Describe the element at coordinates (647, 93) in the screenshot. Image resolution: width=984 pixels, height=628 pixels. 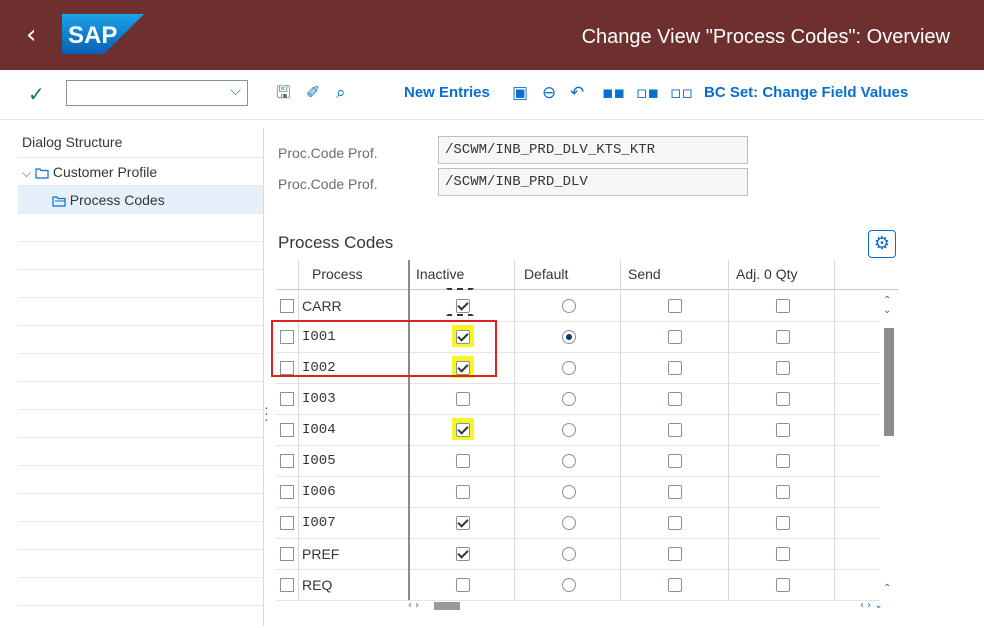
I see `select-block-icon: ▫▪` at that location.